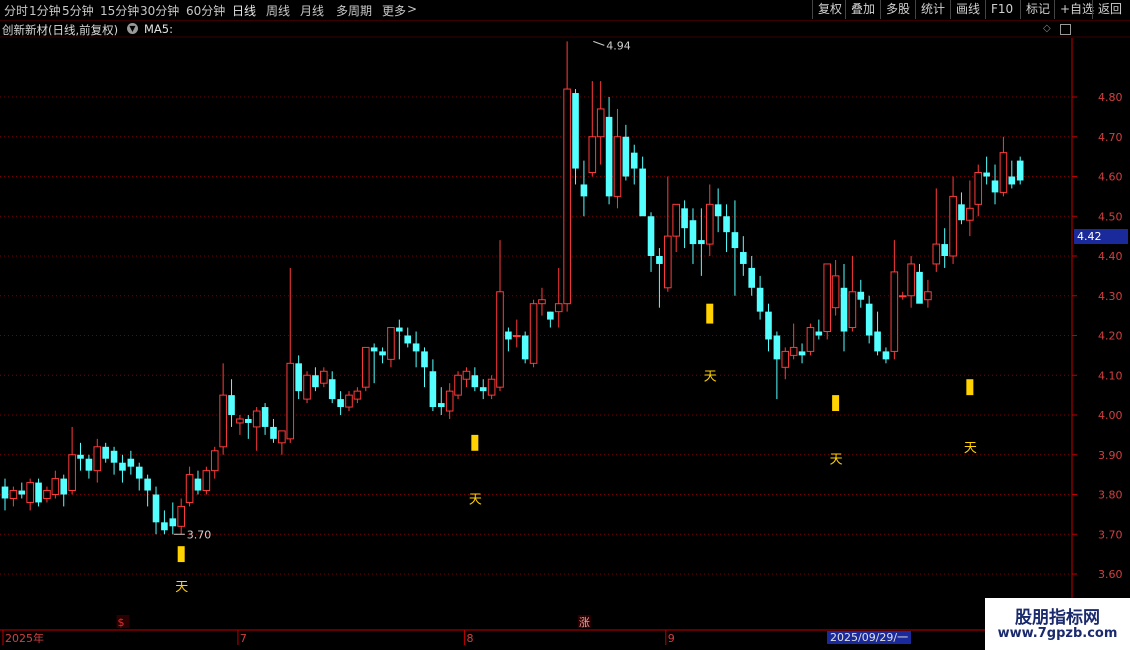  What do you see at coordinates (16, 10) in the screenshot?
I see `period-tab-fenshi: 分时` at bounding box center [16, 10].